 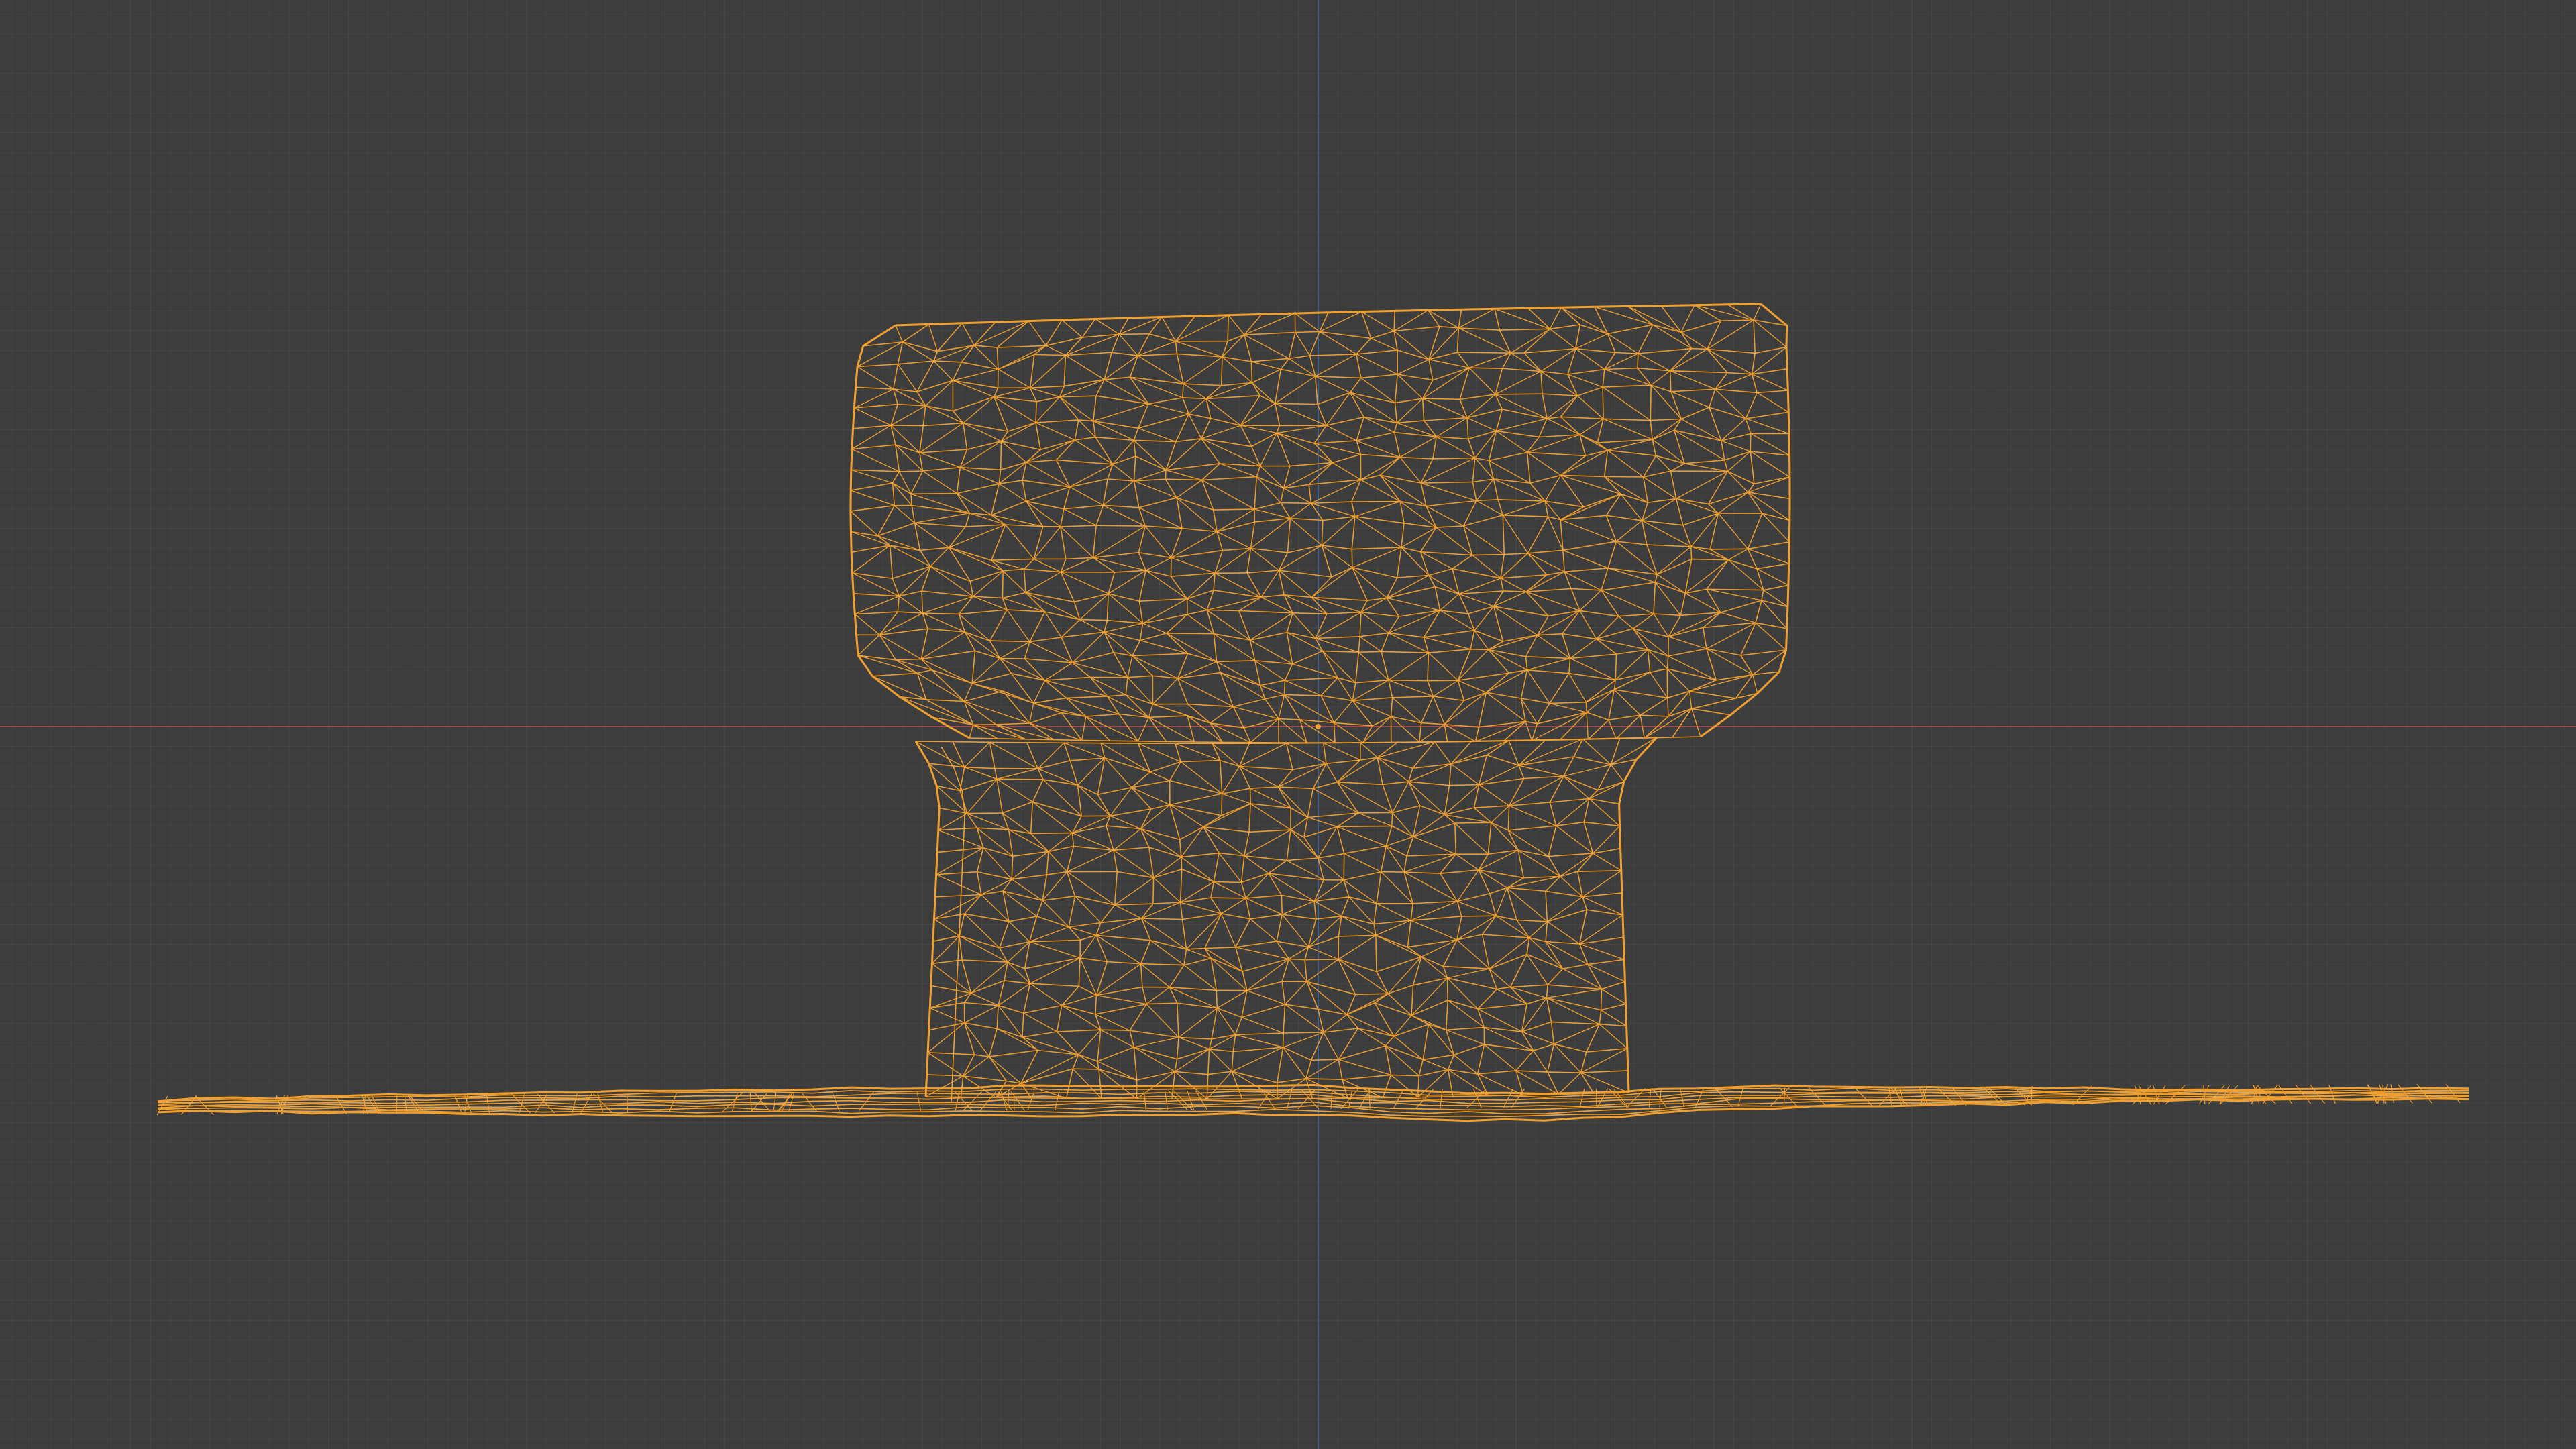 What do you see at coordinates (1320, 523) in the screenshot?
I see `mesh-cap` at bounding box center [1320, 523].